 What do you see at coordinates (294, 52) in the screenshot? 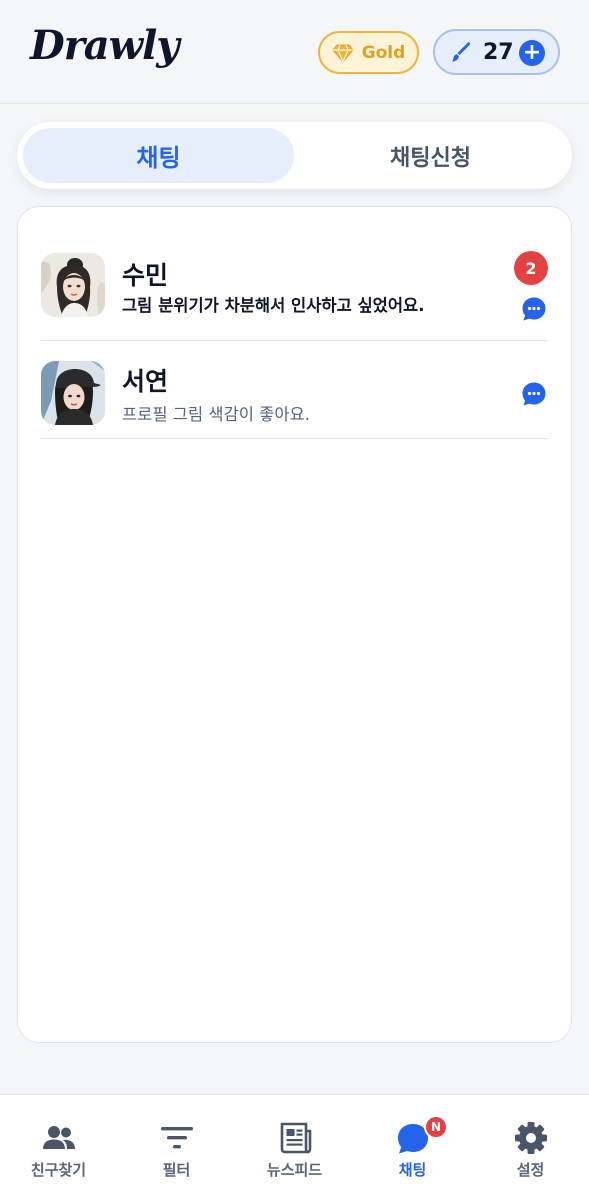
I see `app-header: Drawly Gold 27 +` at bounding box center [294, 52].